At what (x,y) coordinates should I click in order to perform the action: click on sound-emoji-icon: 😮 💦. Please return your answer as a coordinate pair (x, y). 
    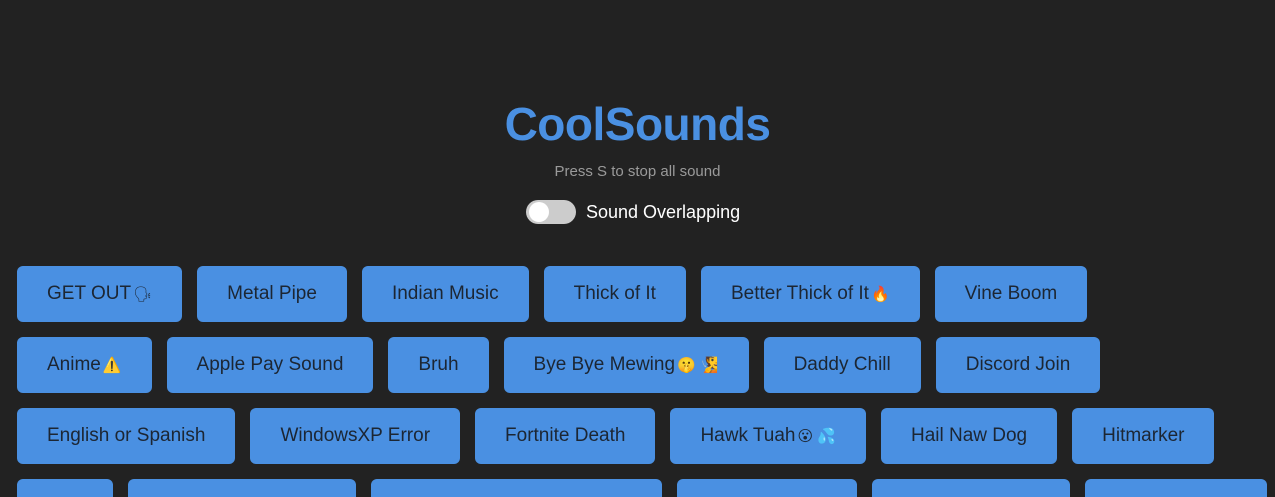
    Looking at the image, I should click on (816, 436).